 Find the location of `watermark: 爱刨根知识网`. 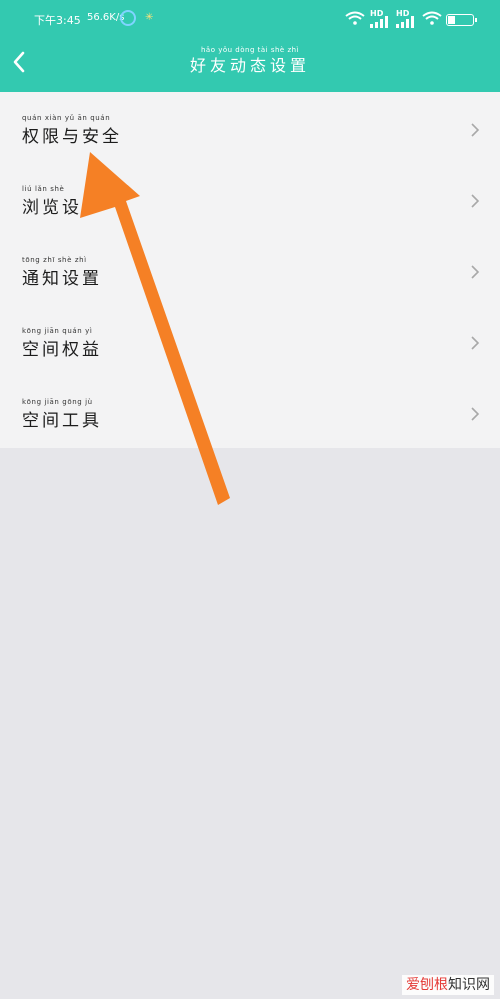

watermark: 爱刨根知识网 is located at coordinates (448, 985).